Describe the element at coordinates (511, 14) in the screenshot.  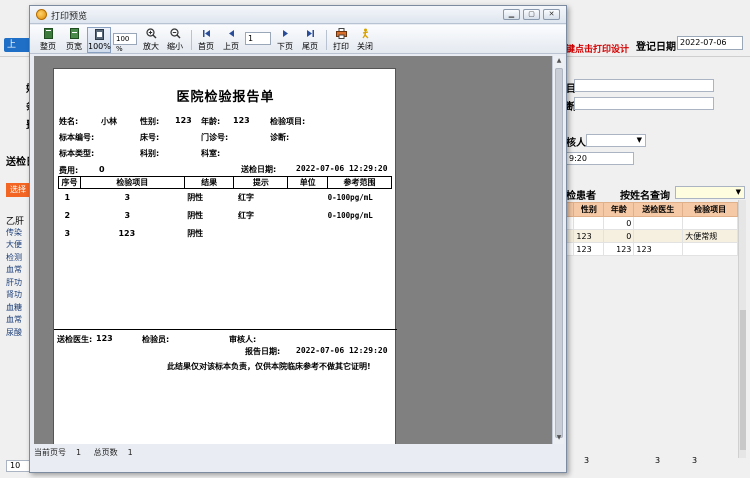
I see `minimize-button: ▁` at that location.